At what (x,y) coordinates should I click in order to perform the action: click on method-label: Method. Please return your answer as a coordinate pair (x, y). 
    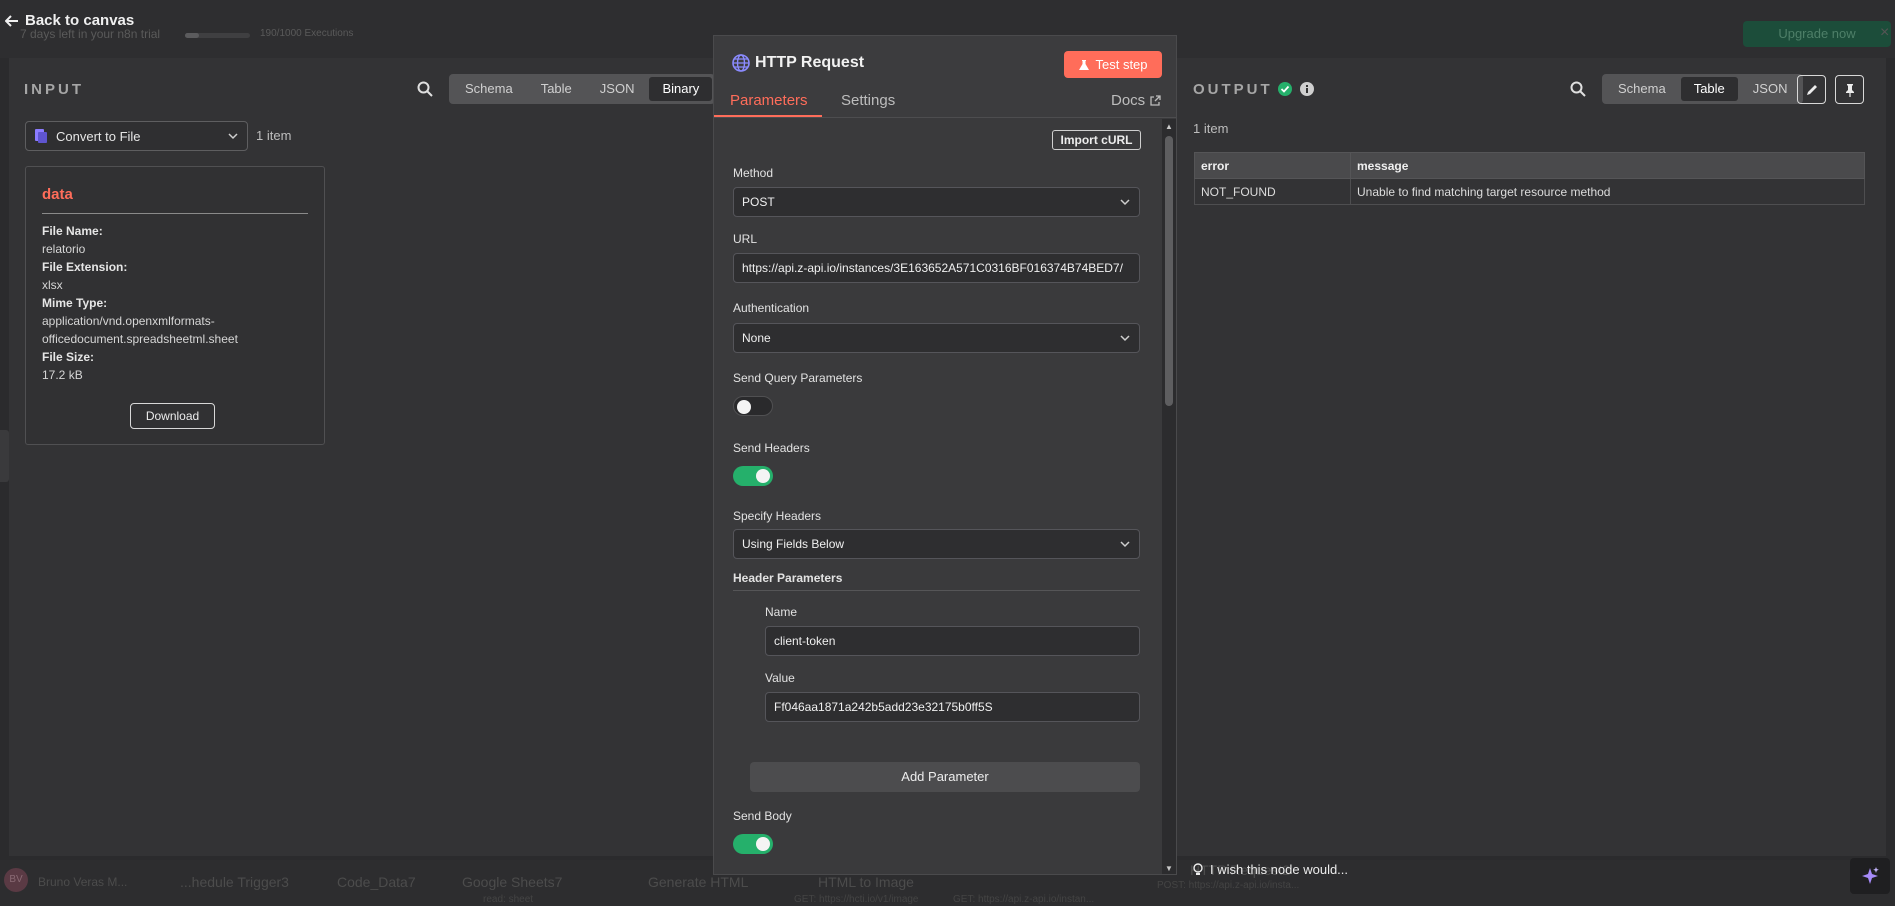
    Looking at the image, I should click on (753, 173).